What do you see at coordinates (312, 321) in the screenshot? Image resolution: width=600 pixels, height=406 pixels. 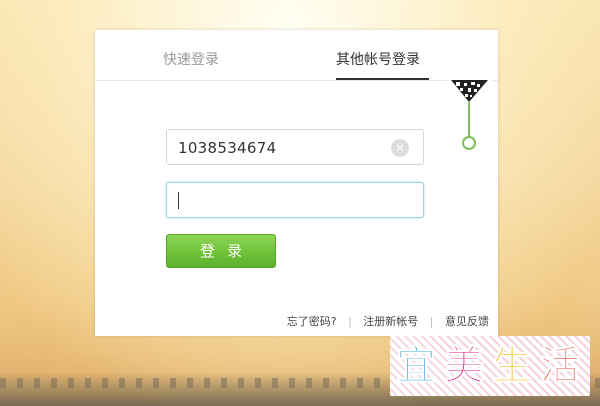 I see `forgot-password-link: 忘了密码?` at bounding box center [312, 321].